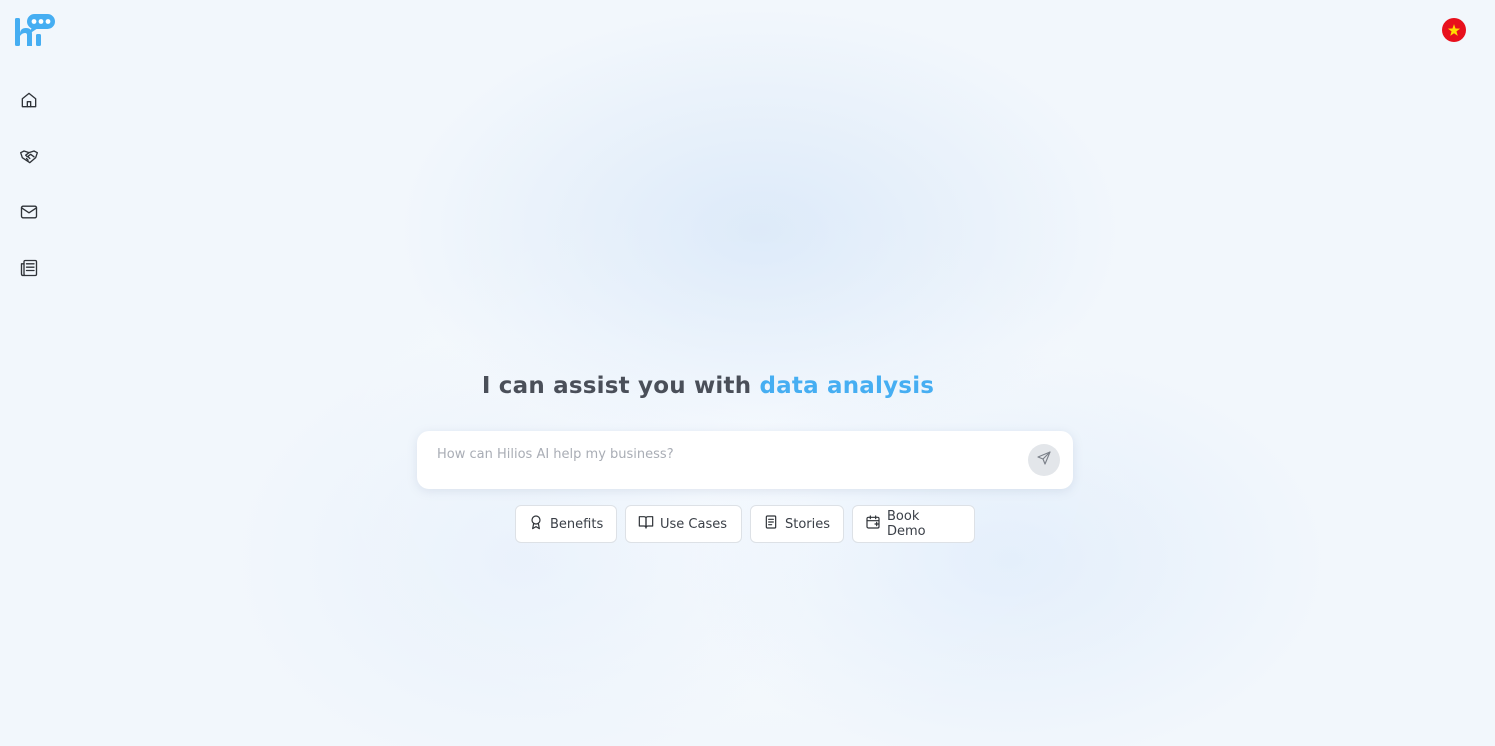 This screenshot has width=1495, height=746. I want to click on sidebar-nav, so click(29, 202).